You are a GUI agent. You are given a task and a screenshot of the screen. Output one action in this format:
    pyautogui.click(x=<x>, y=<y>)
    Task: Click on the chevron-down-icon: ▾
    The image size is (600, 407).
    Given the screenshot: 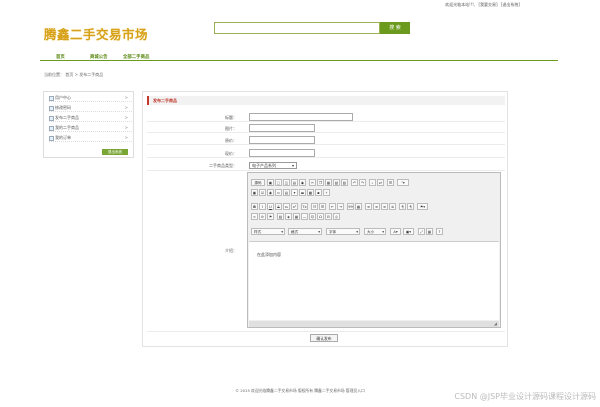 What is the action you would take?
    pyautogui.click(x=383, y=232)
    